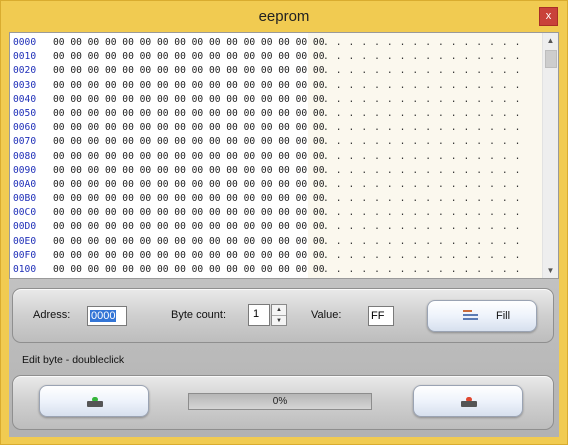  I want to click on vertical-scrollbar: ▲ ▼, so click(550, 155).